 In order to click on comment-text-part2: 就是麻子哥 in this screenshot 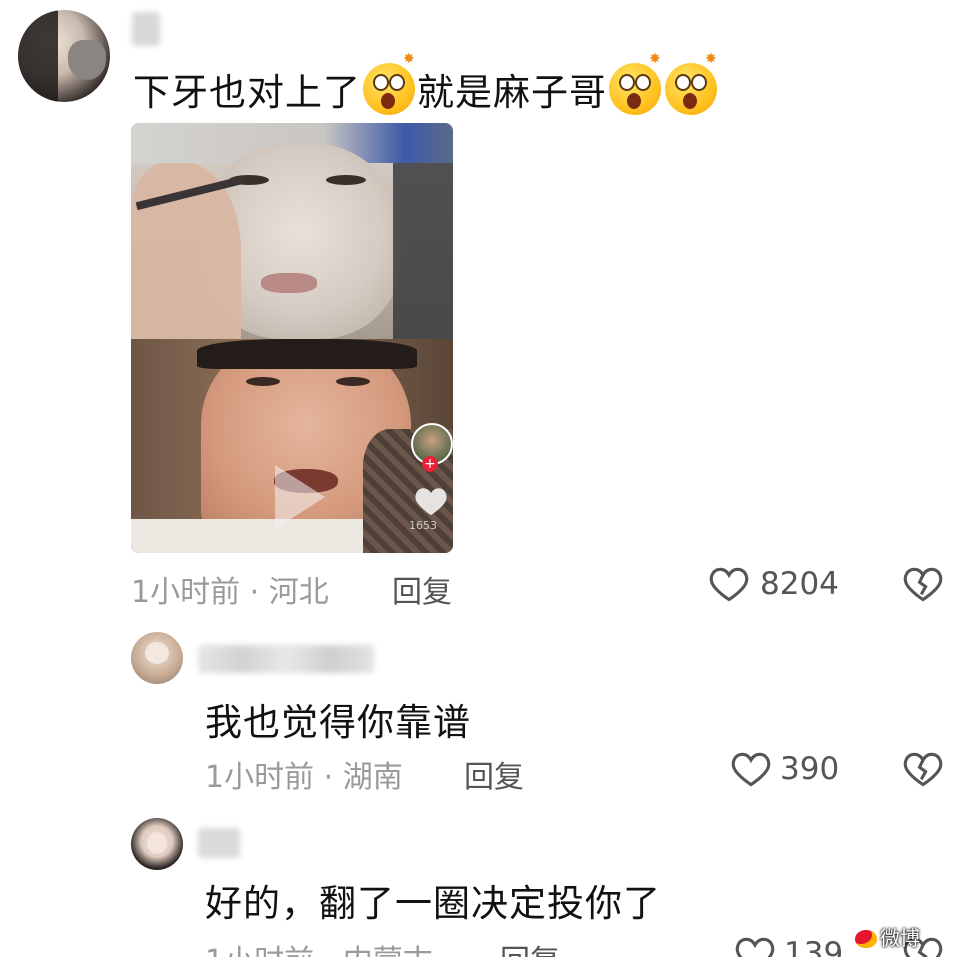, I will do `click(512, 92)`.